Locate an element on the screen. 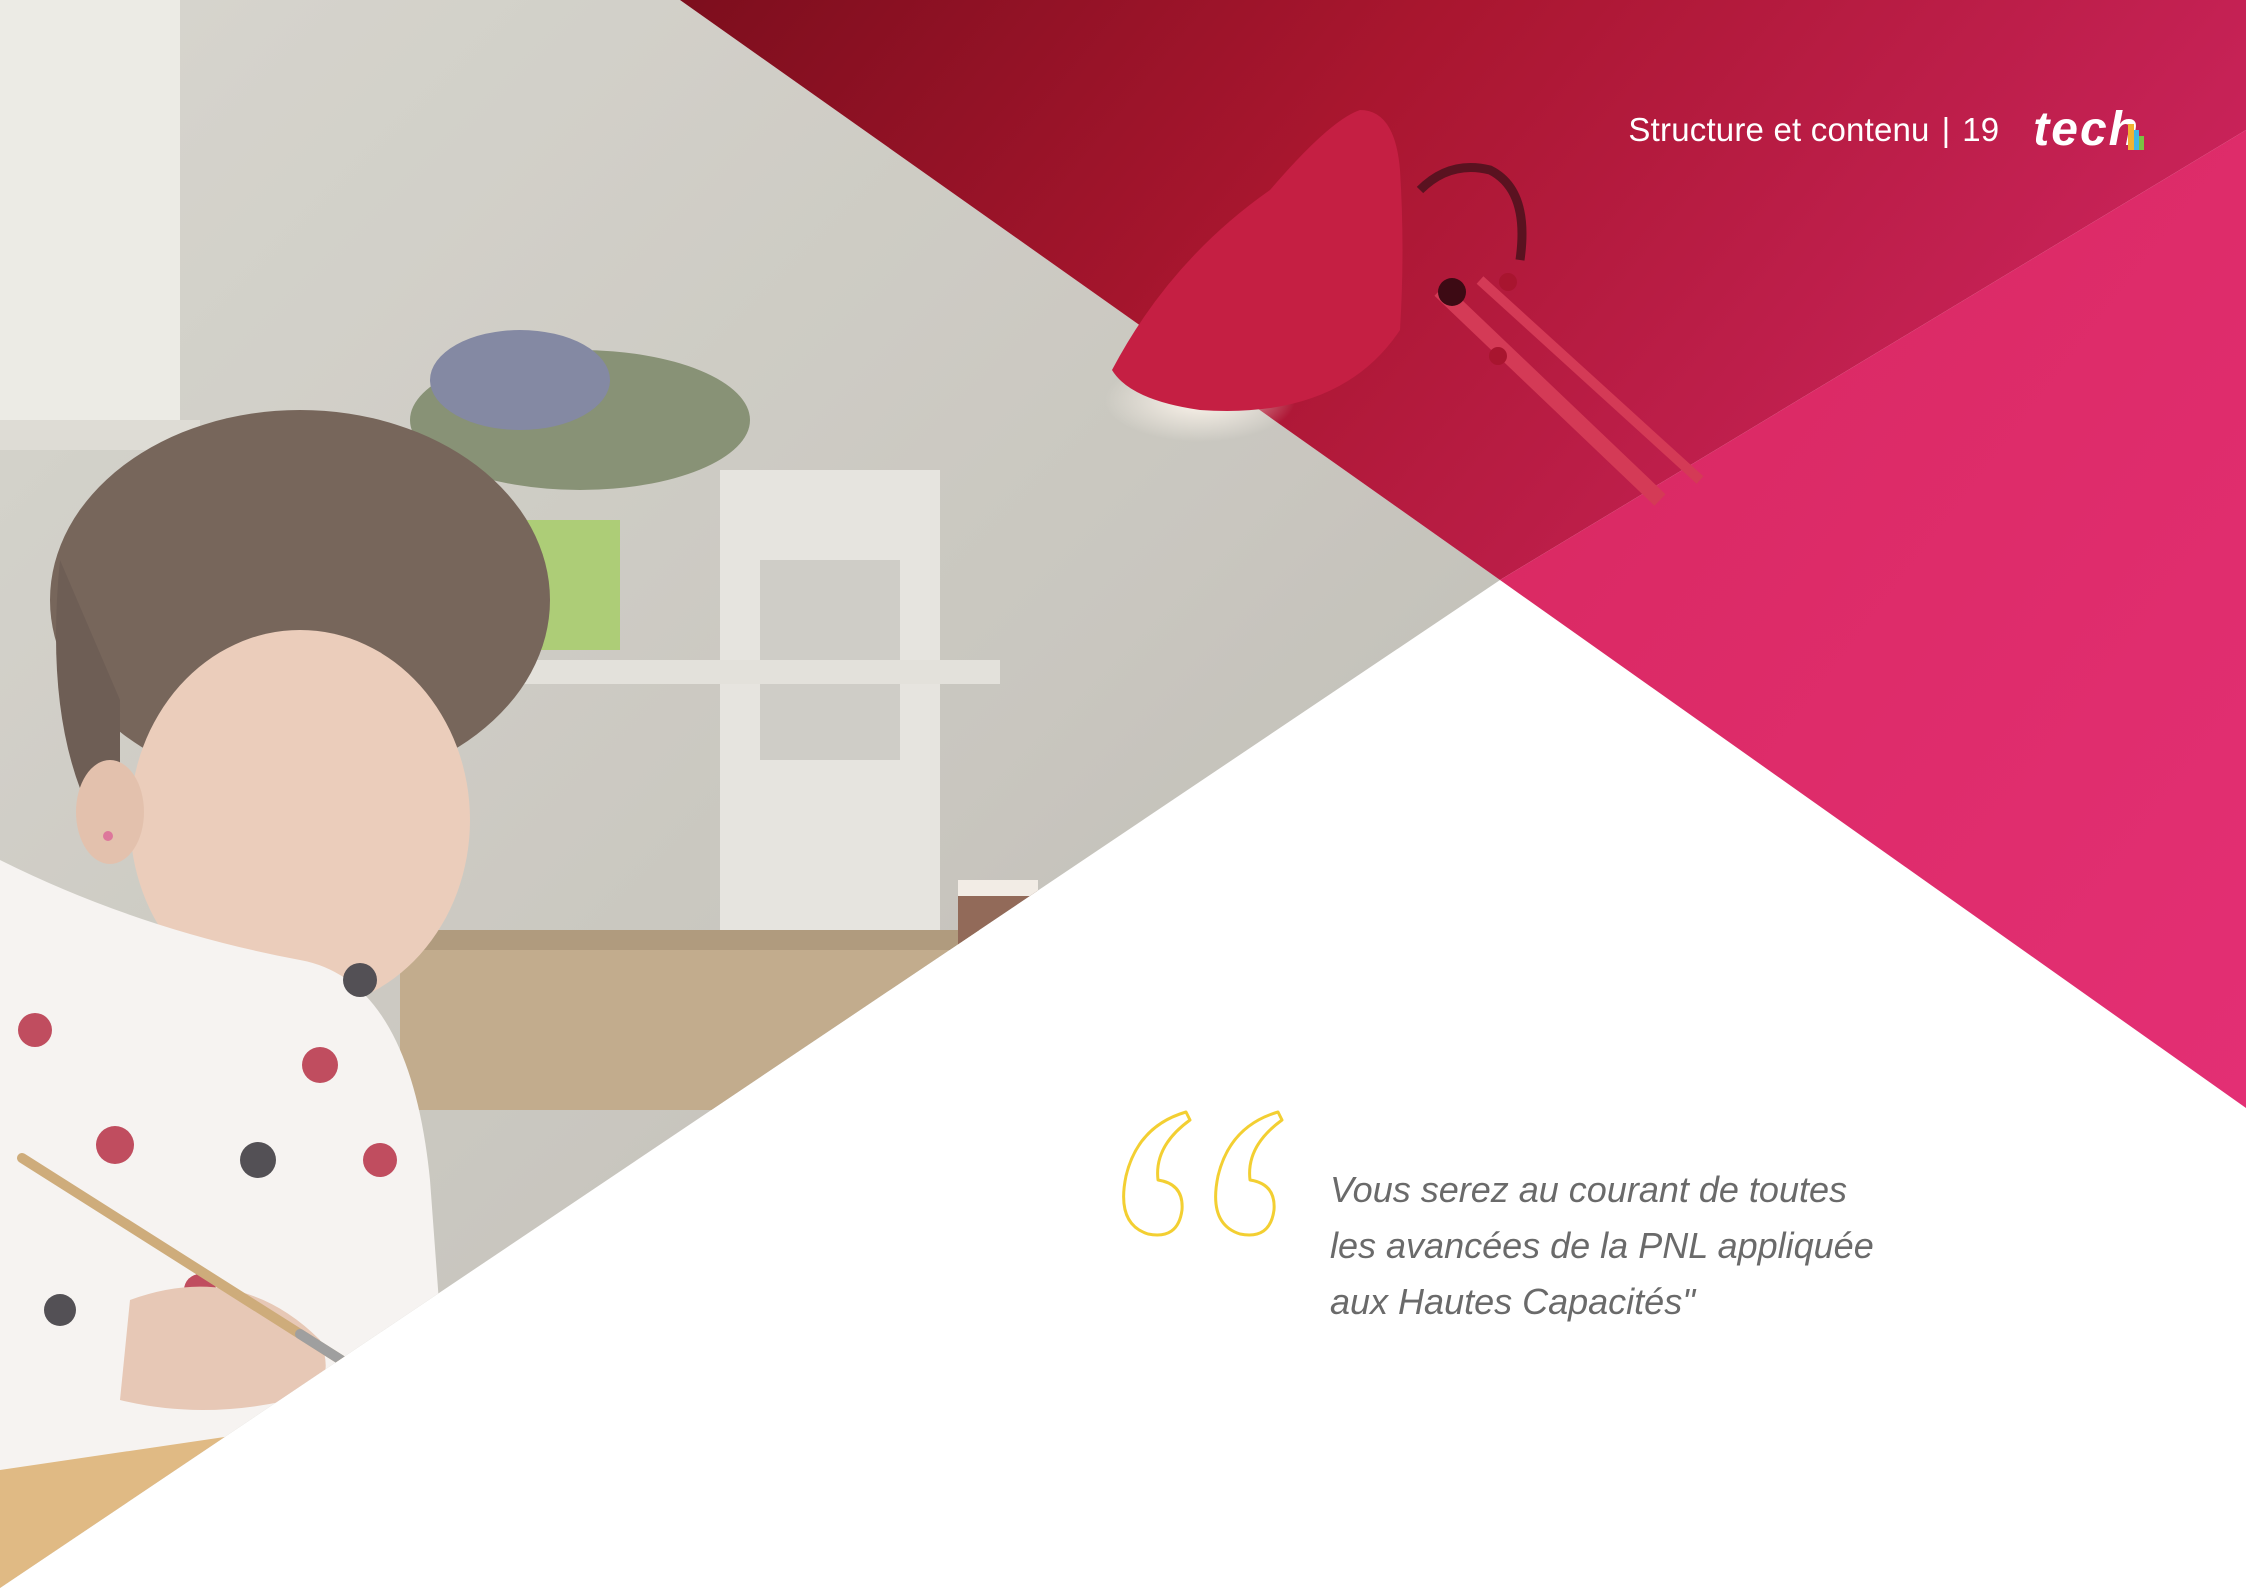  logo-wordmark: tech is located at coordinates (2086, 129).